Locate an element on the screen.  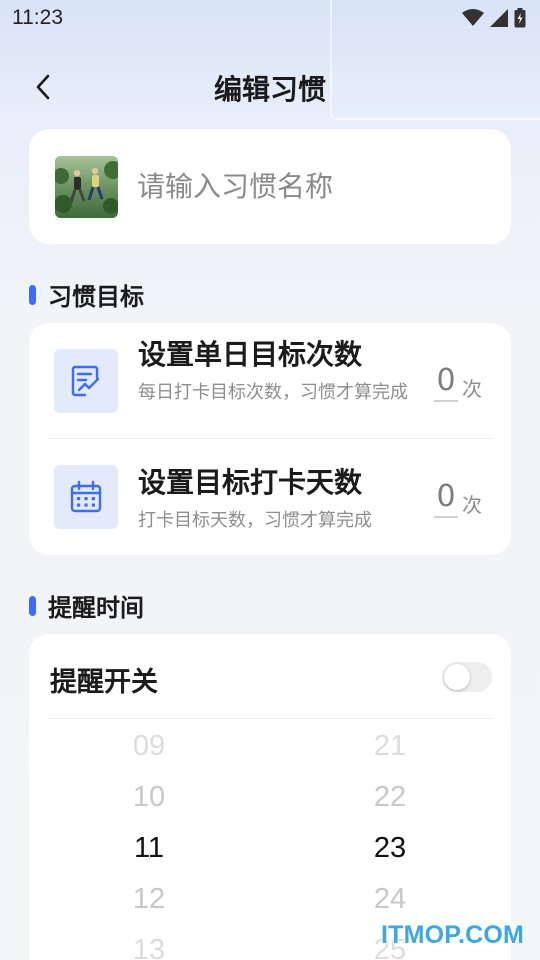
target-days-row: 设置目标打卡天数 打卡目标天数，习惯才算完成 0 次 is located at coordinates (270, 497).